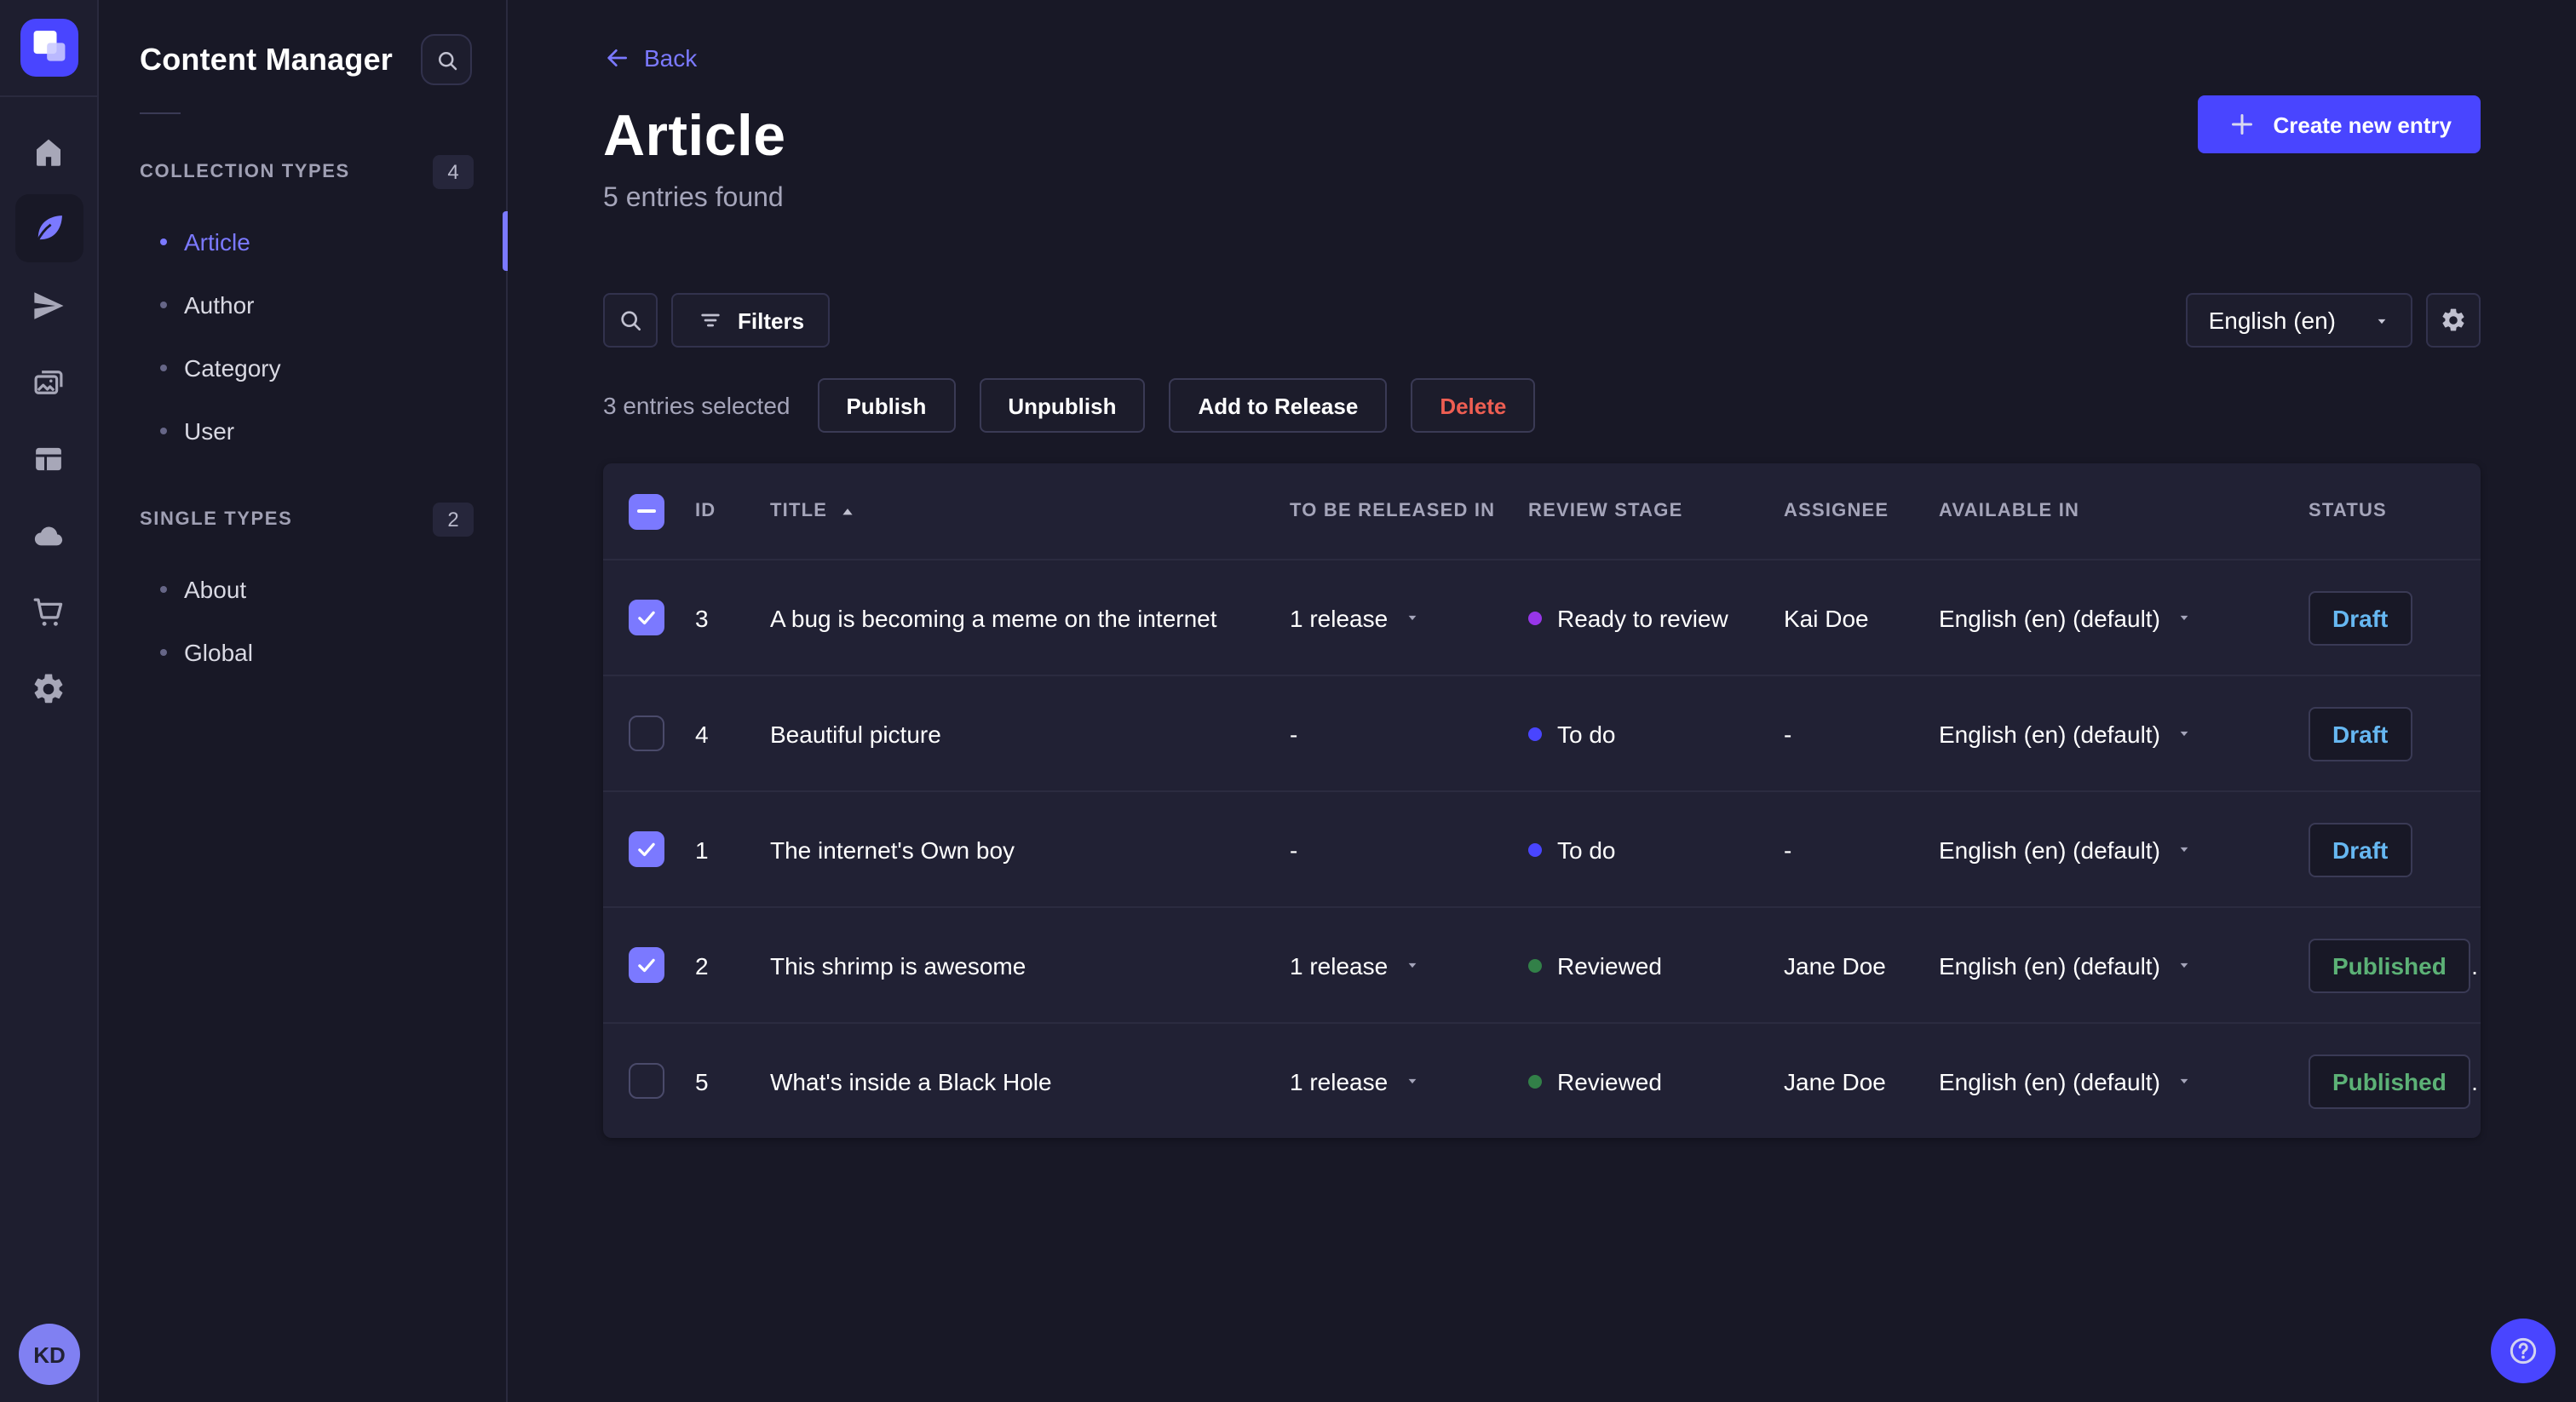 The height and width of the screenshot is (1402, 2576). What do you see at coordinates (1837, 511) in the screenshot?
I see `column-header-assignee: ASSIGNEE` at bounding box center [1837, 511].